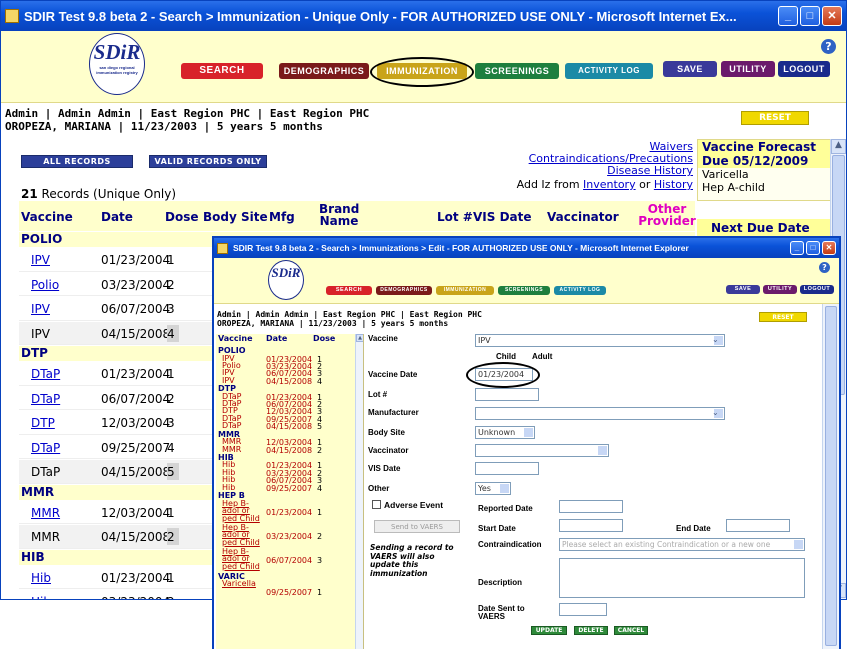 The height and width of the screenshot is (649, 847). What do you see at coordinates (788, 16) in the screenshot?
I see `minimize-icon: _` at bounding box center [788, 16].